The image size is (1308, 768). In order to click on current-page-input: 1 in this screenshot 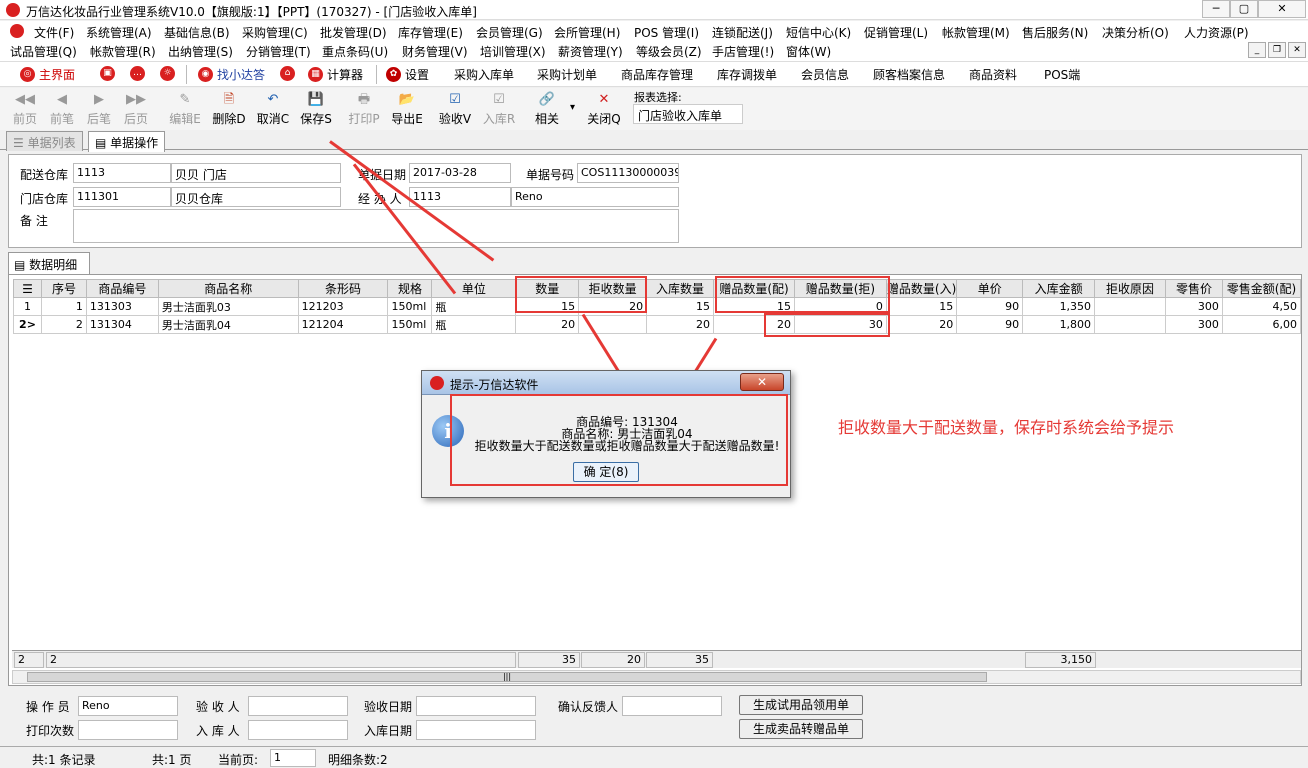, I will do `click(293, 758)`.